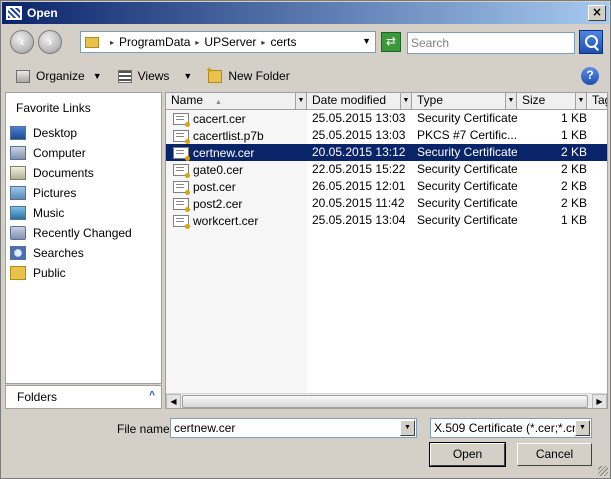  Describe the element at coordinates (430, 100) in the screenshot. I see `column-header-label: Type` at that location.